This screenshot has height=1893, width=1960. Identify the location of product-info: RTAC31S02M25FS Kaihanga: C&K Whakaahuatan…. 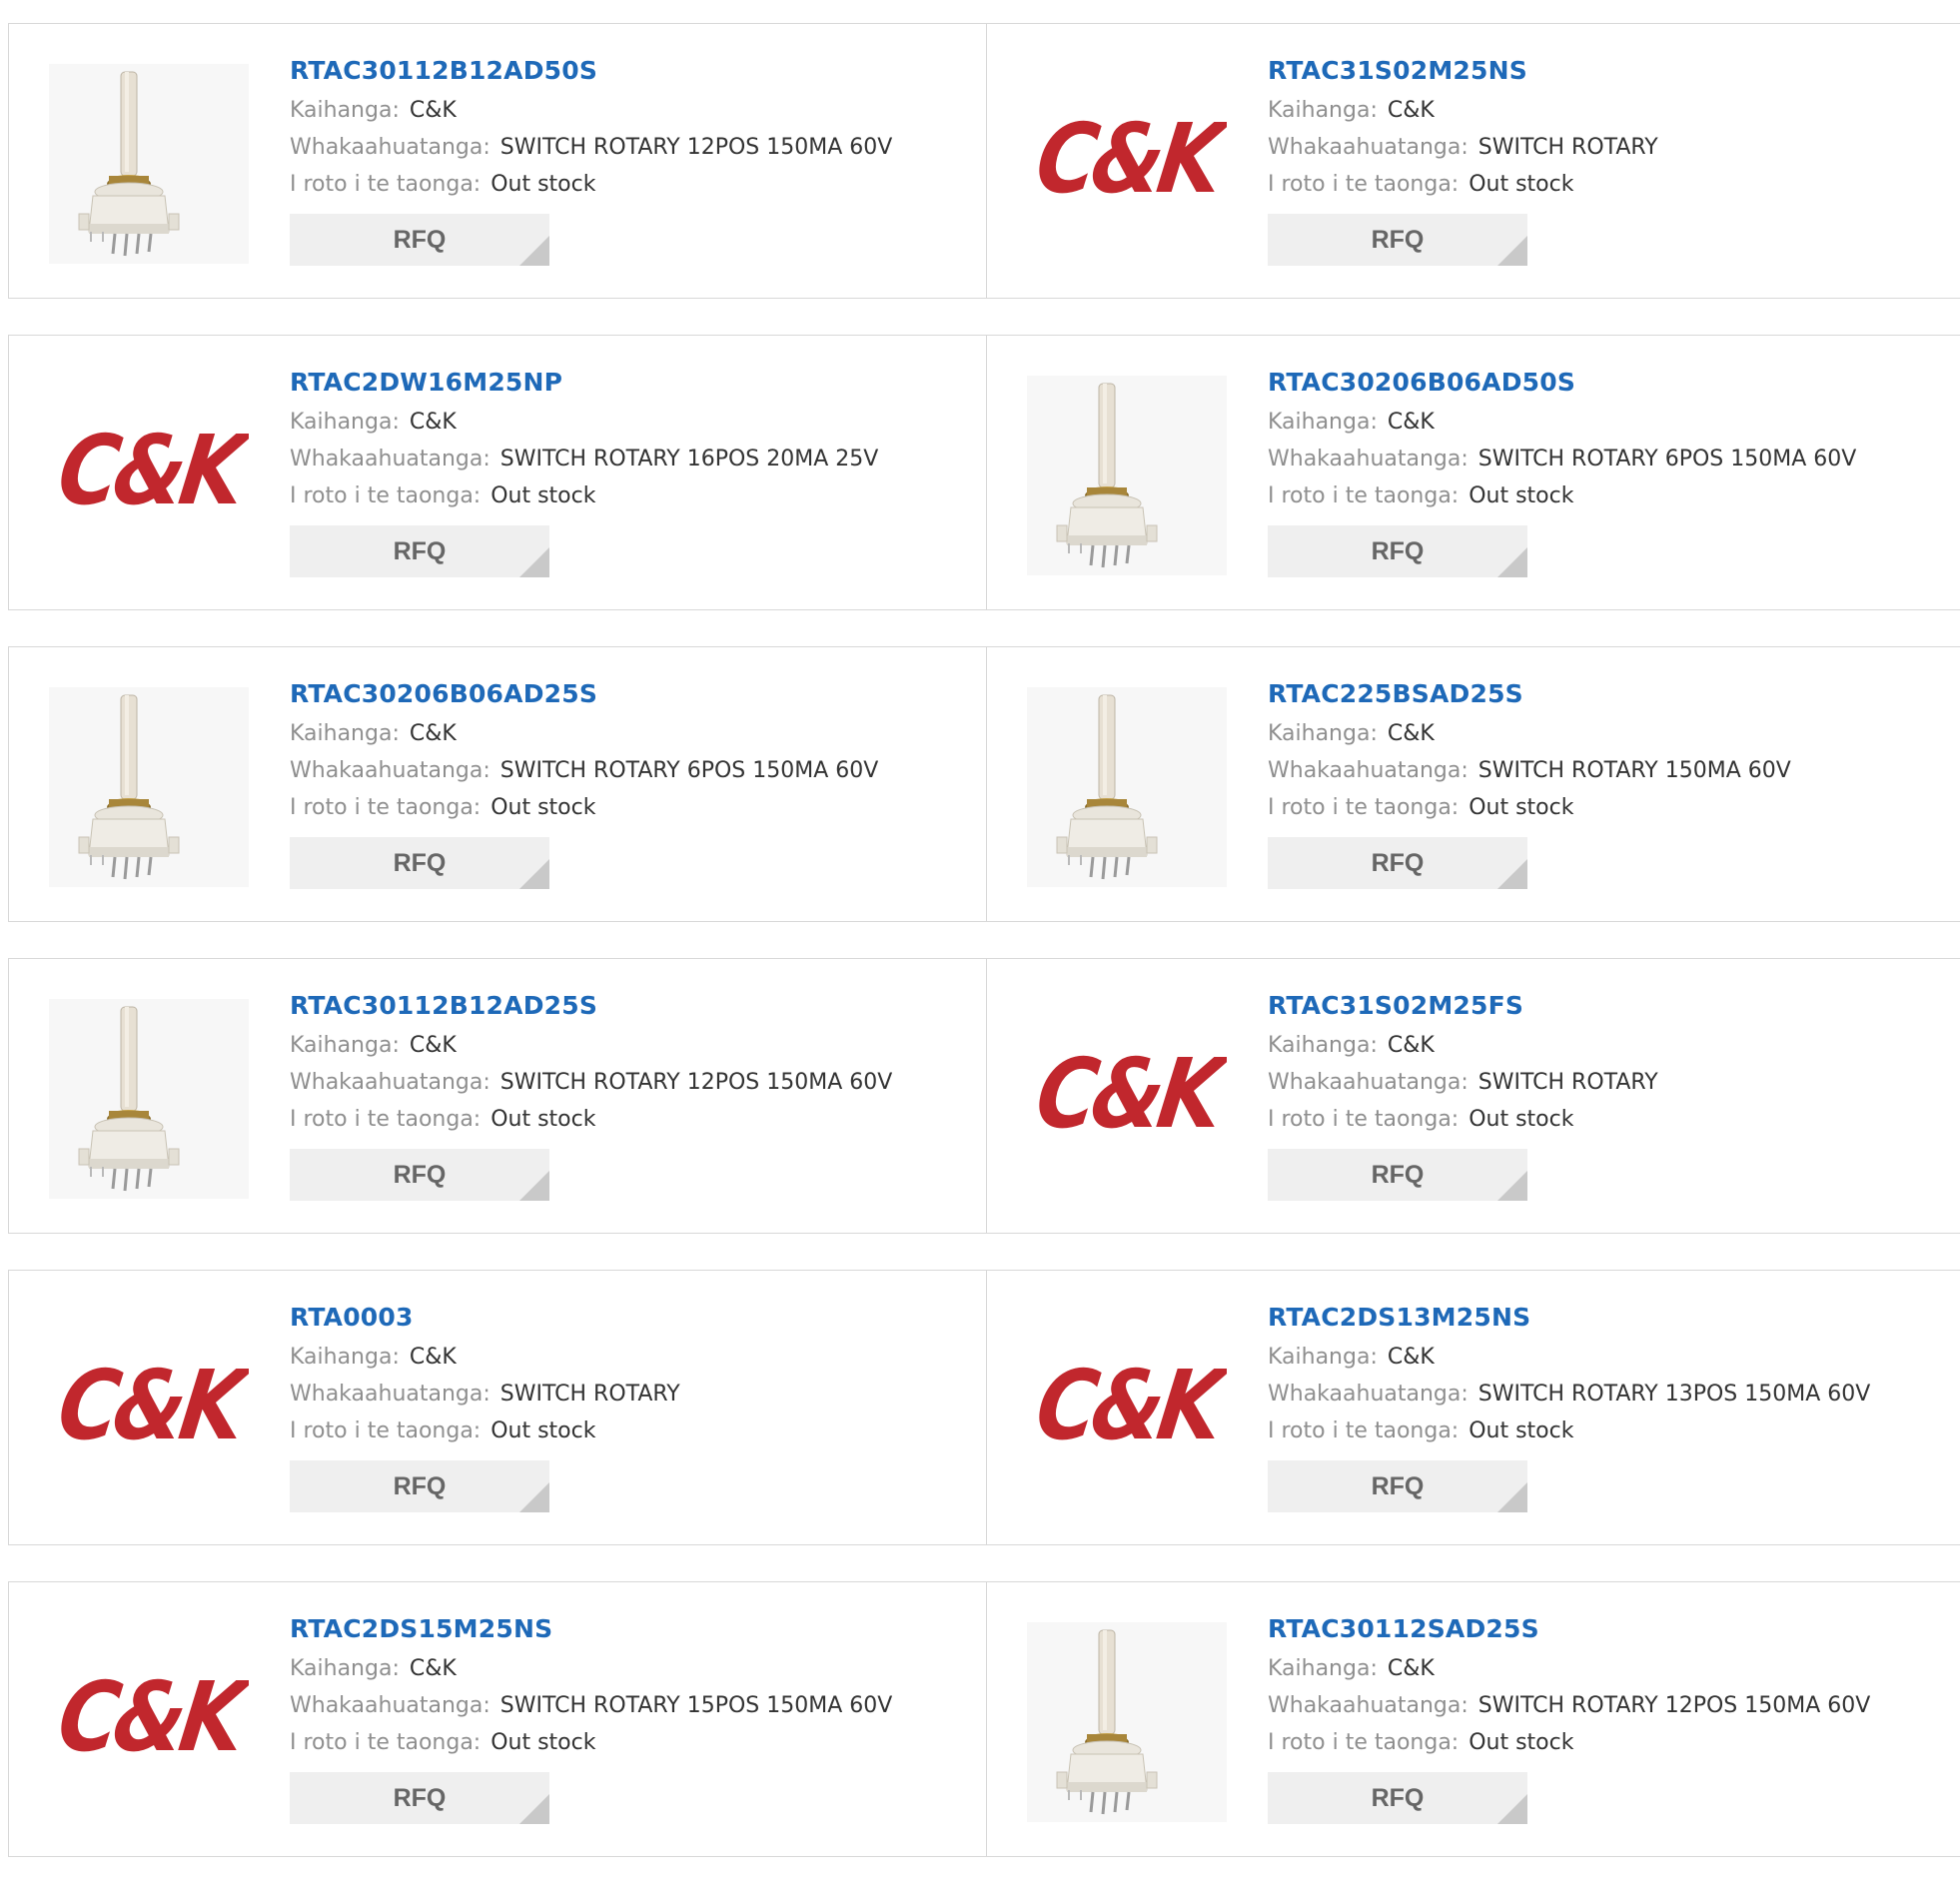
(1607, 1095).